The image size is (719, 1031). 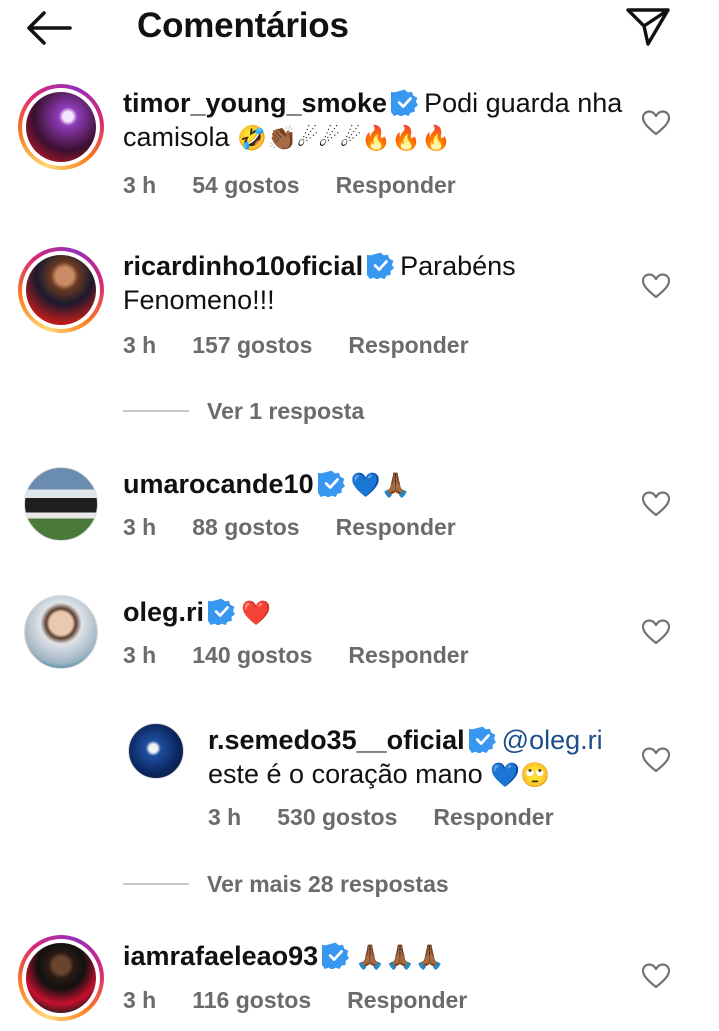 What do you see at coordinates (243, 25) in the screenshot?
I see `page-title: Comentários` at bounding box center [243, 25].